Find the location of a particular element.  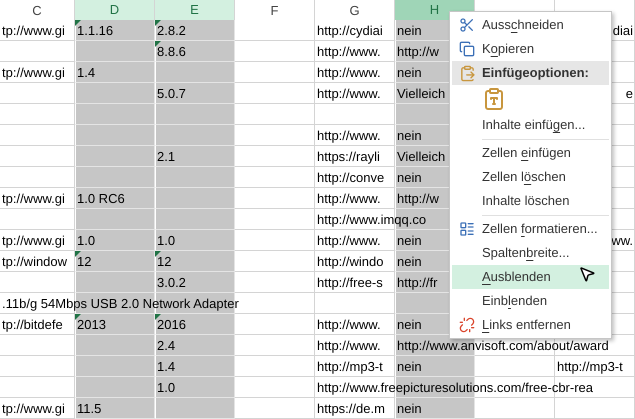

cell-text: http://www.freepicturesolutions.com/free-cbr-rea is located at coordinates (455, 387).